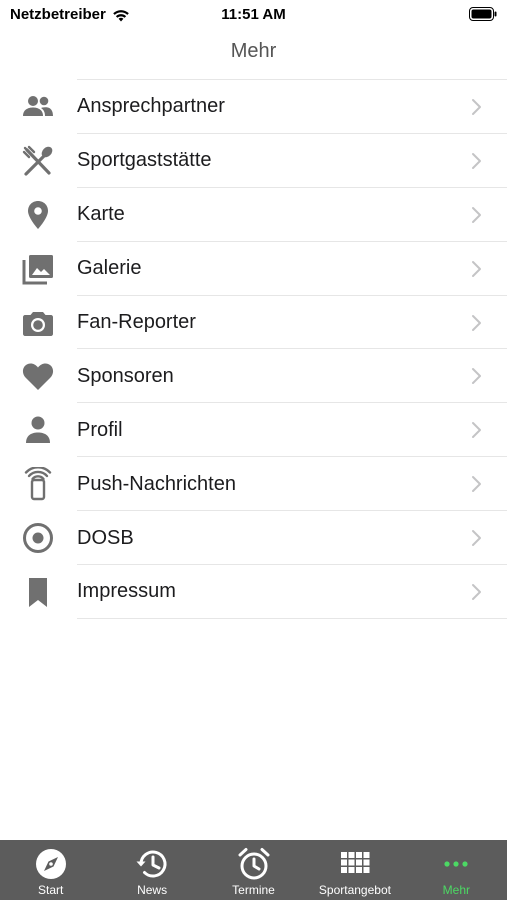  Describe the element at coordinates (101, 214) in the screenshot. I see `menu-item-label: Karte` at that location.